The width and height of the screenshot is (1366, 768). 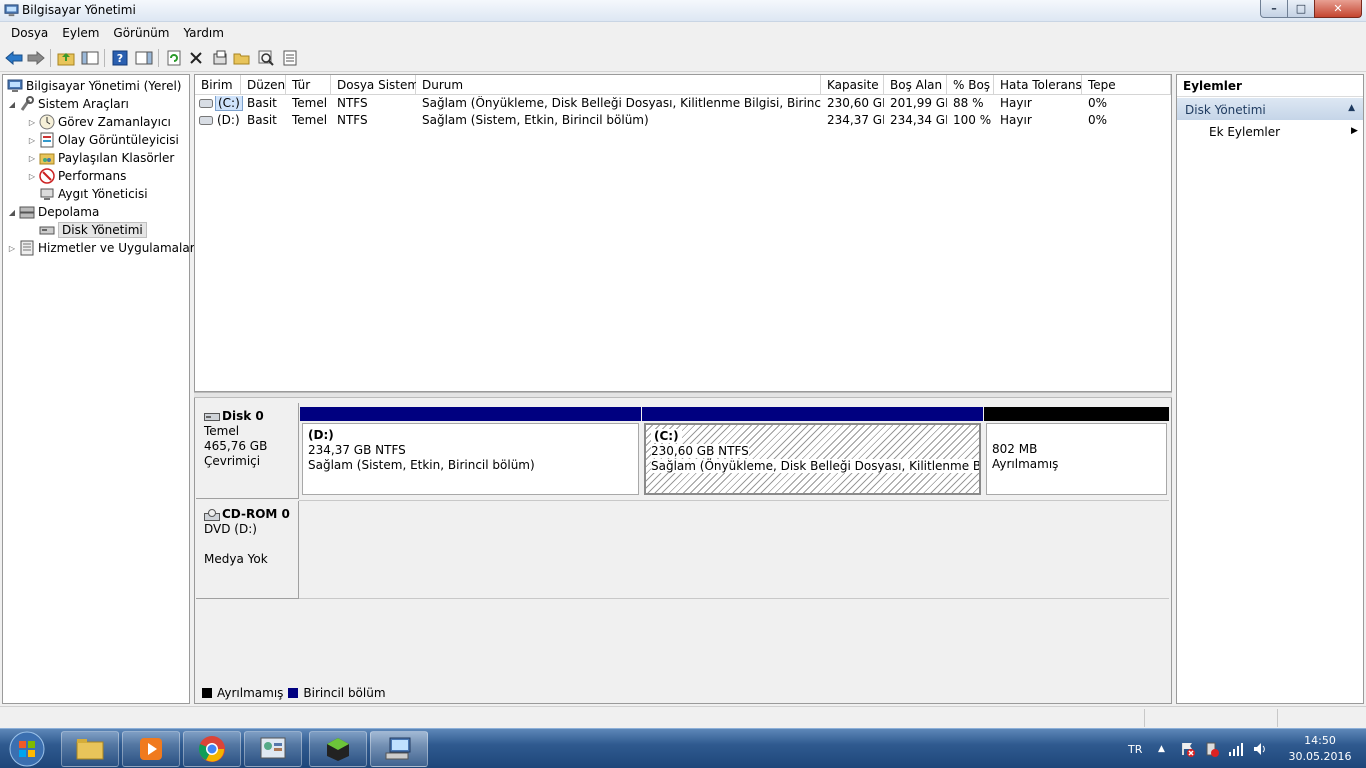 What do you see at coordinates (144, 58) in the screenshot?
I see `show-hide-action-pane-button` at bounding box center [144, 58].